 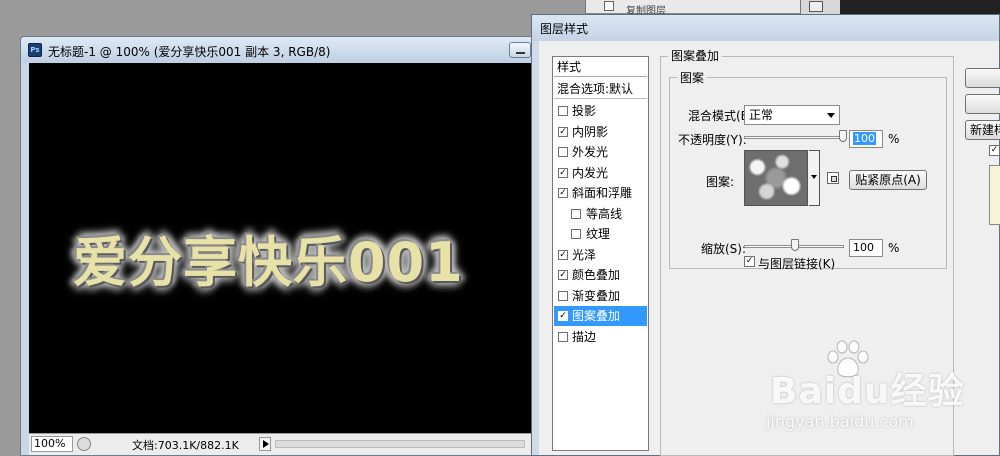 I want to click on preview-checkbox: ✓, so click(x=994, y=150).